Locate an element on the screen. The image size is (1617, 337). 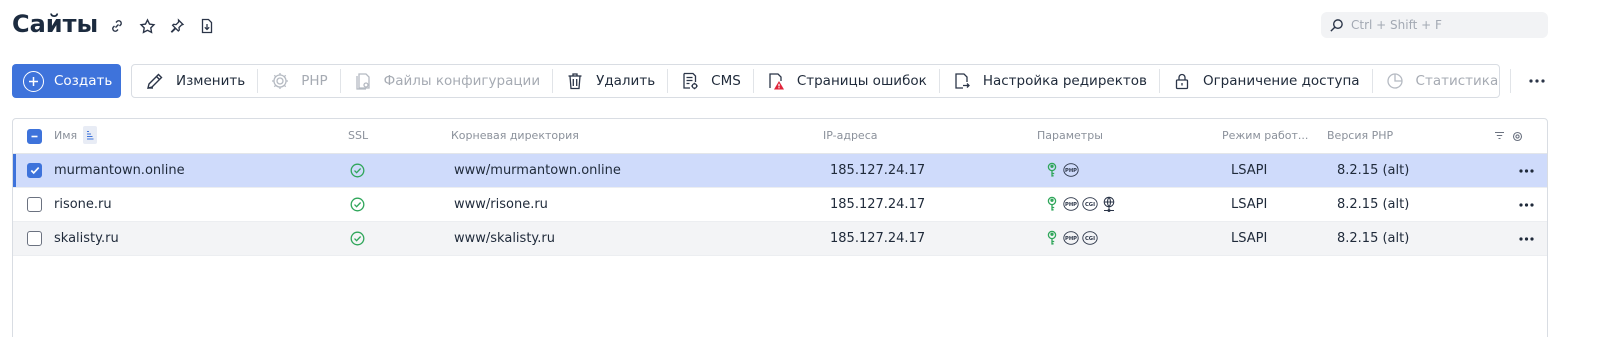
cms-button: CMS is located at coordinates (710, 81).